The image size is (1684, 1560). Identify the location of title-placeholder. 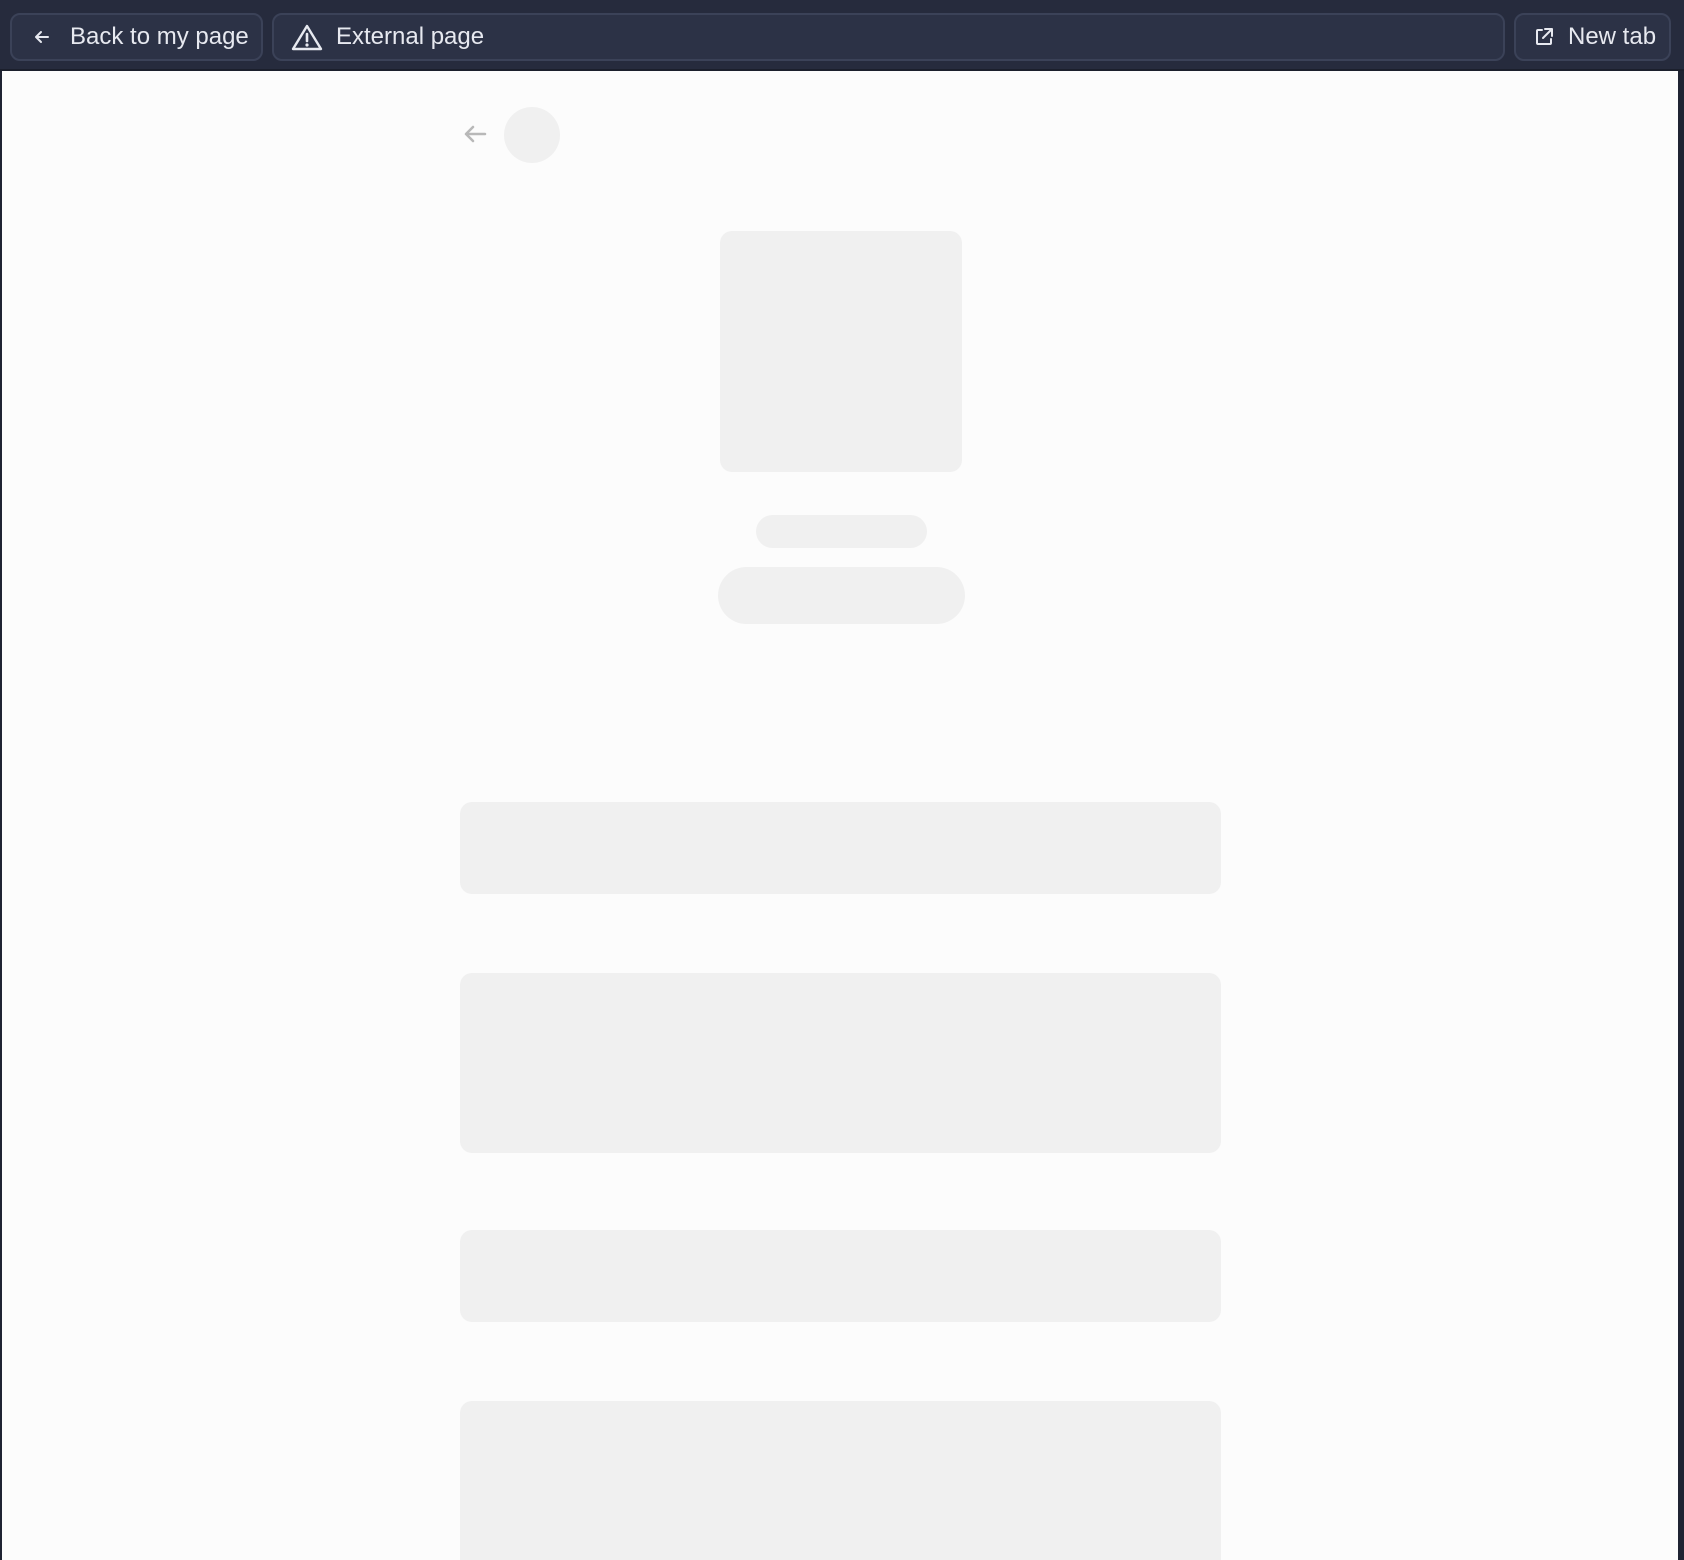
(841, 531).